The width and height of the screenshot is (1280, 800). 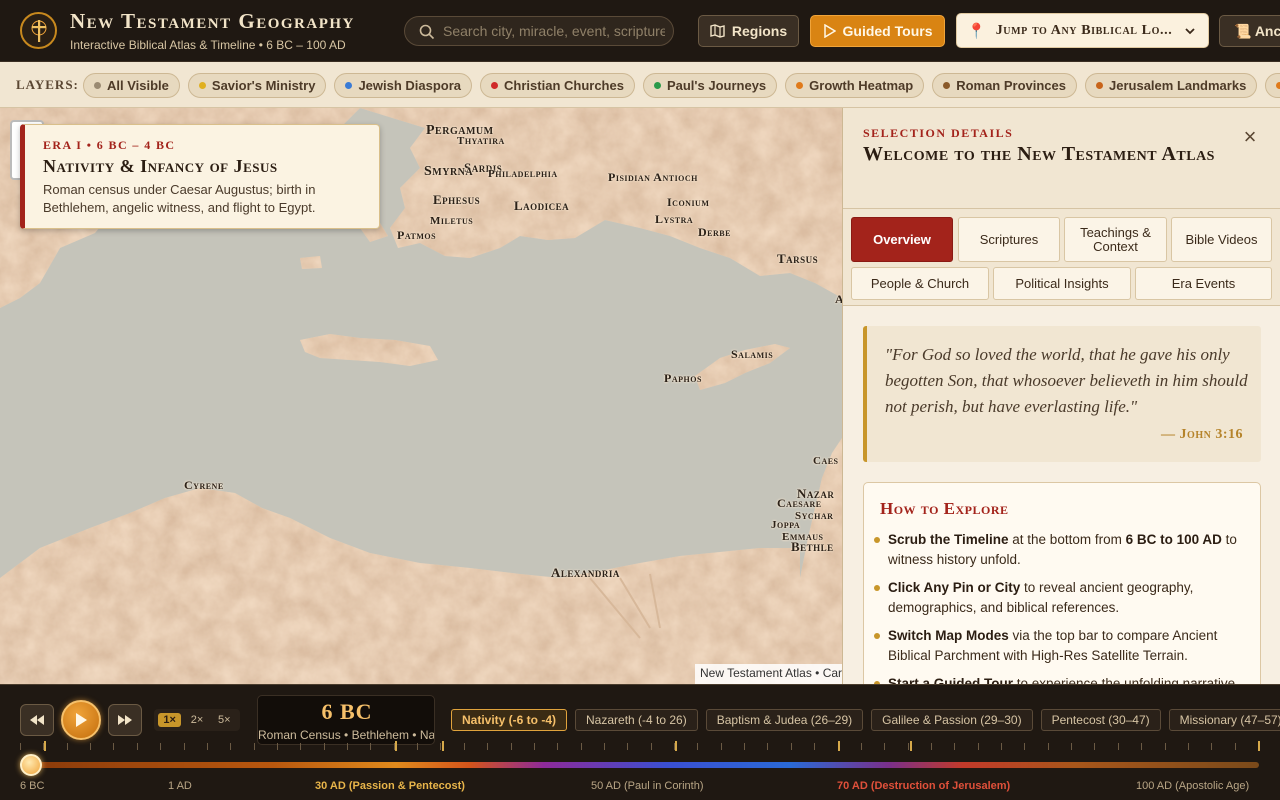 What do you see at coordinates (204, 485) in the screenshot?
I see `city-label: Cyrene` at bounding box center [204, 485].